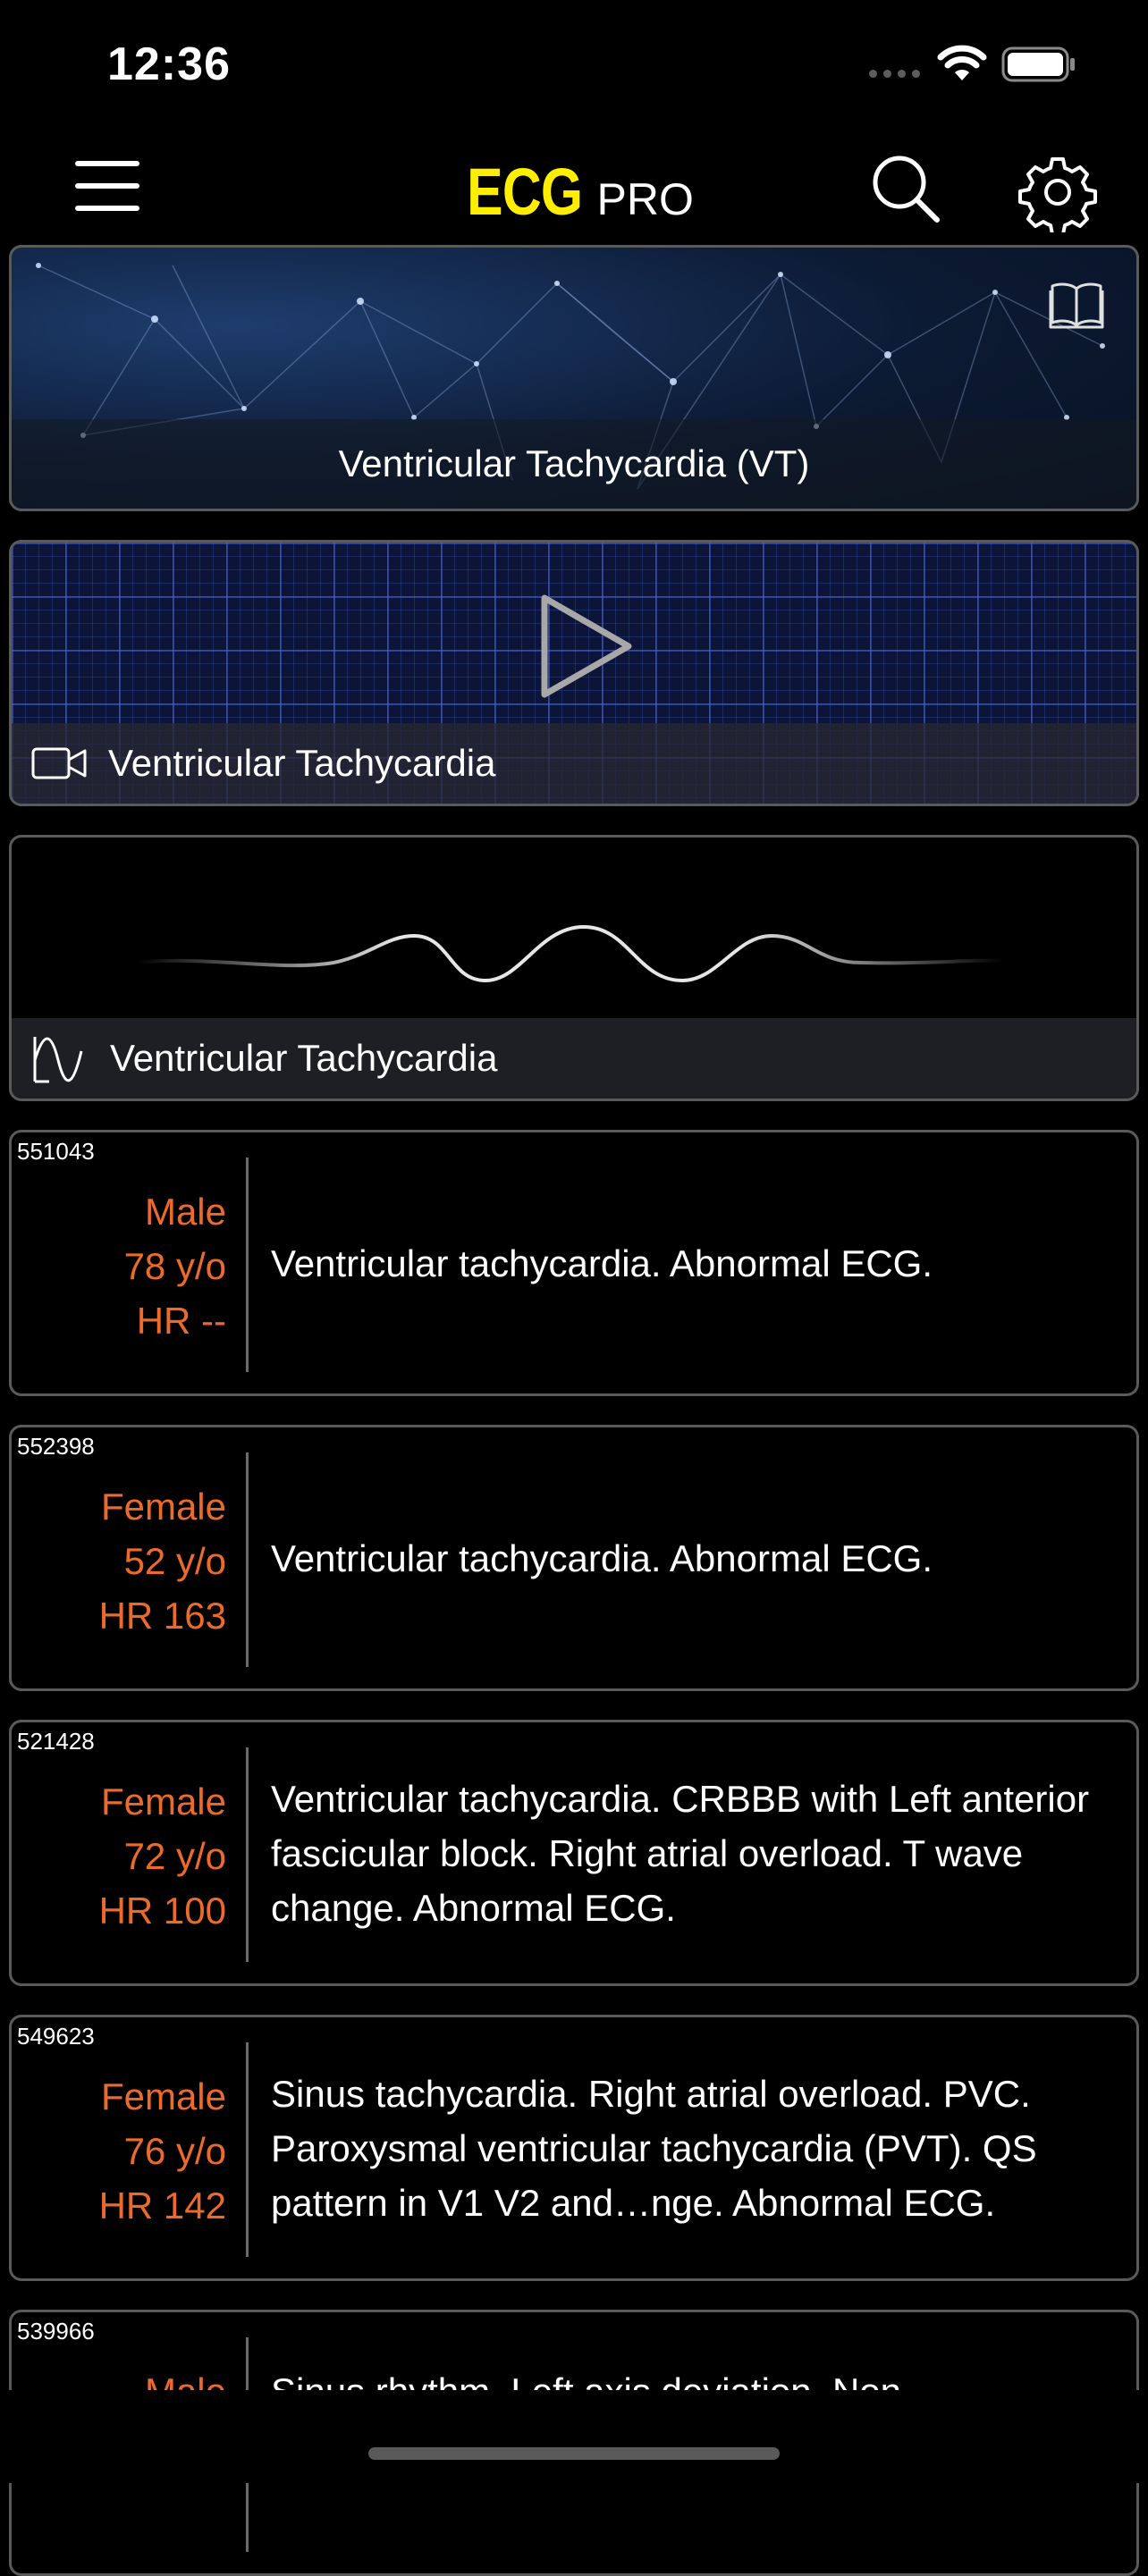 This screenshot has width=1148, height=2576. Describe the element at coordinates (119, 1561) in the screenshot. I see `patient-meta: Female 52 y/o HR 163` at that location.